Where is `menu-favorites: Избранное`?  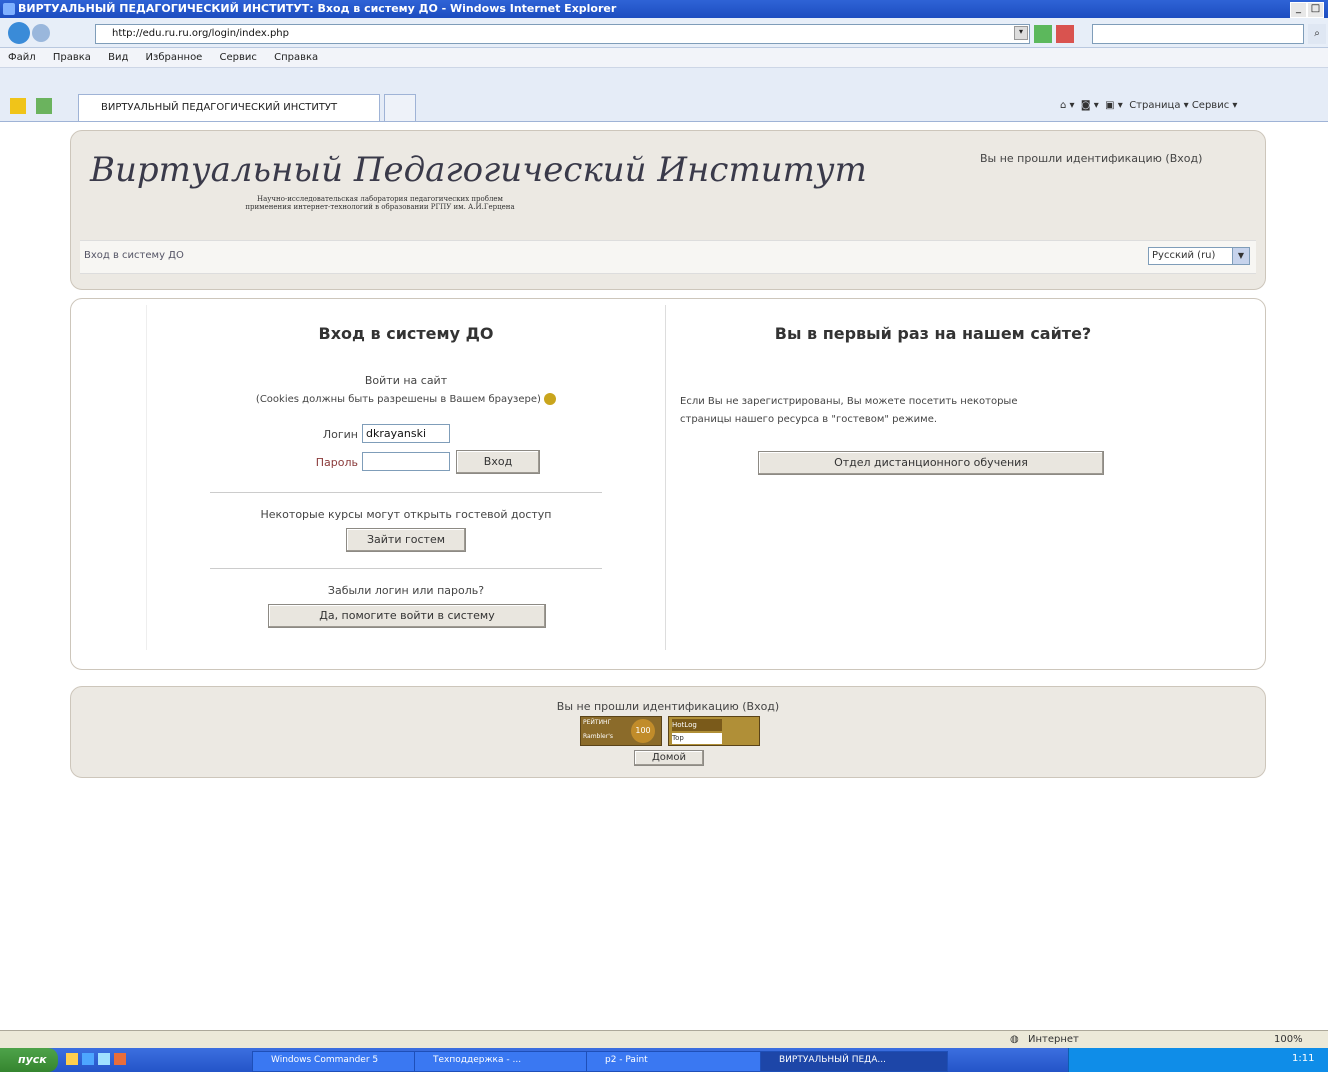 menu-favorites: Избранное is located at coordinates (174, 57).